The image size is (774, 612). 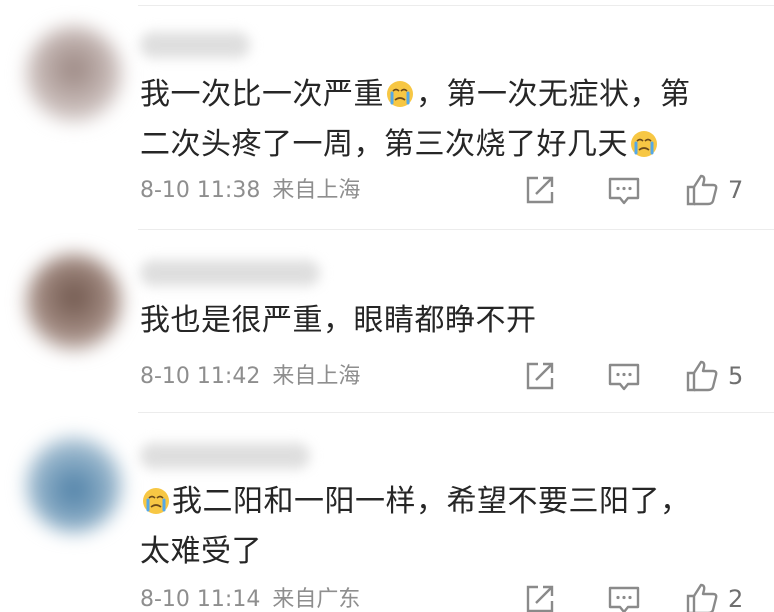 I want to click on comment-meta: 8-10 11:42 来自上海, so click(x=250, y=377).